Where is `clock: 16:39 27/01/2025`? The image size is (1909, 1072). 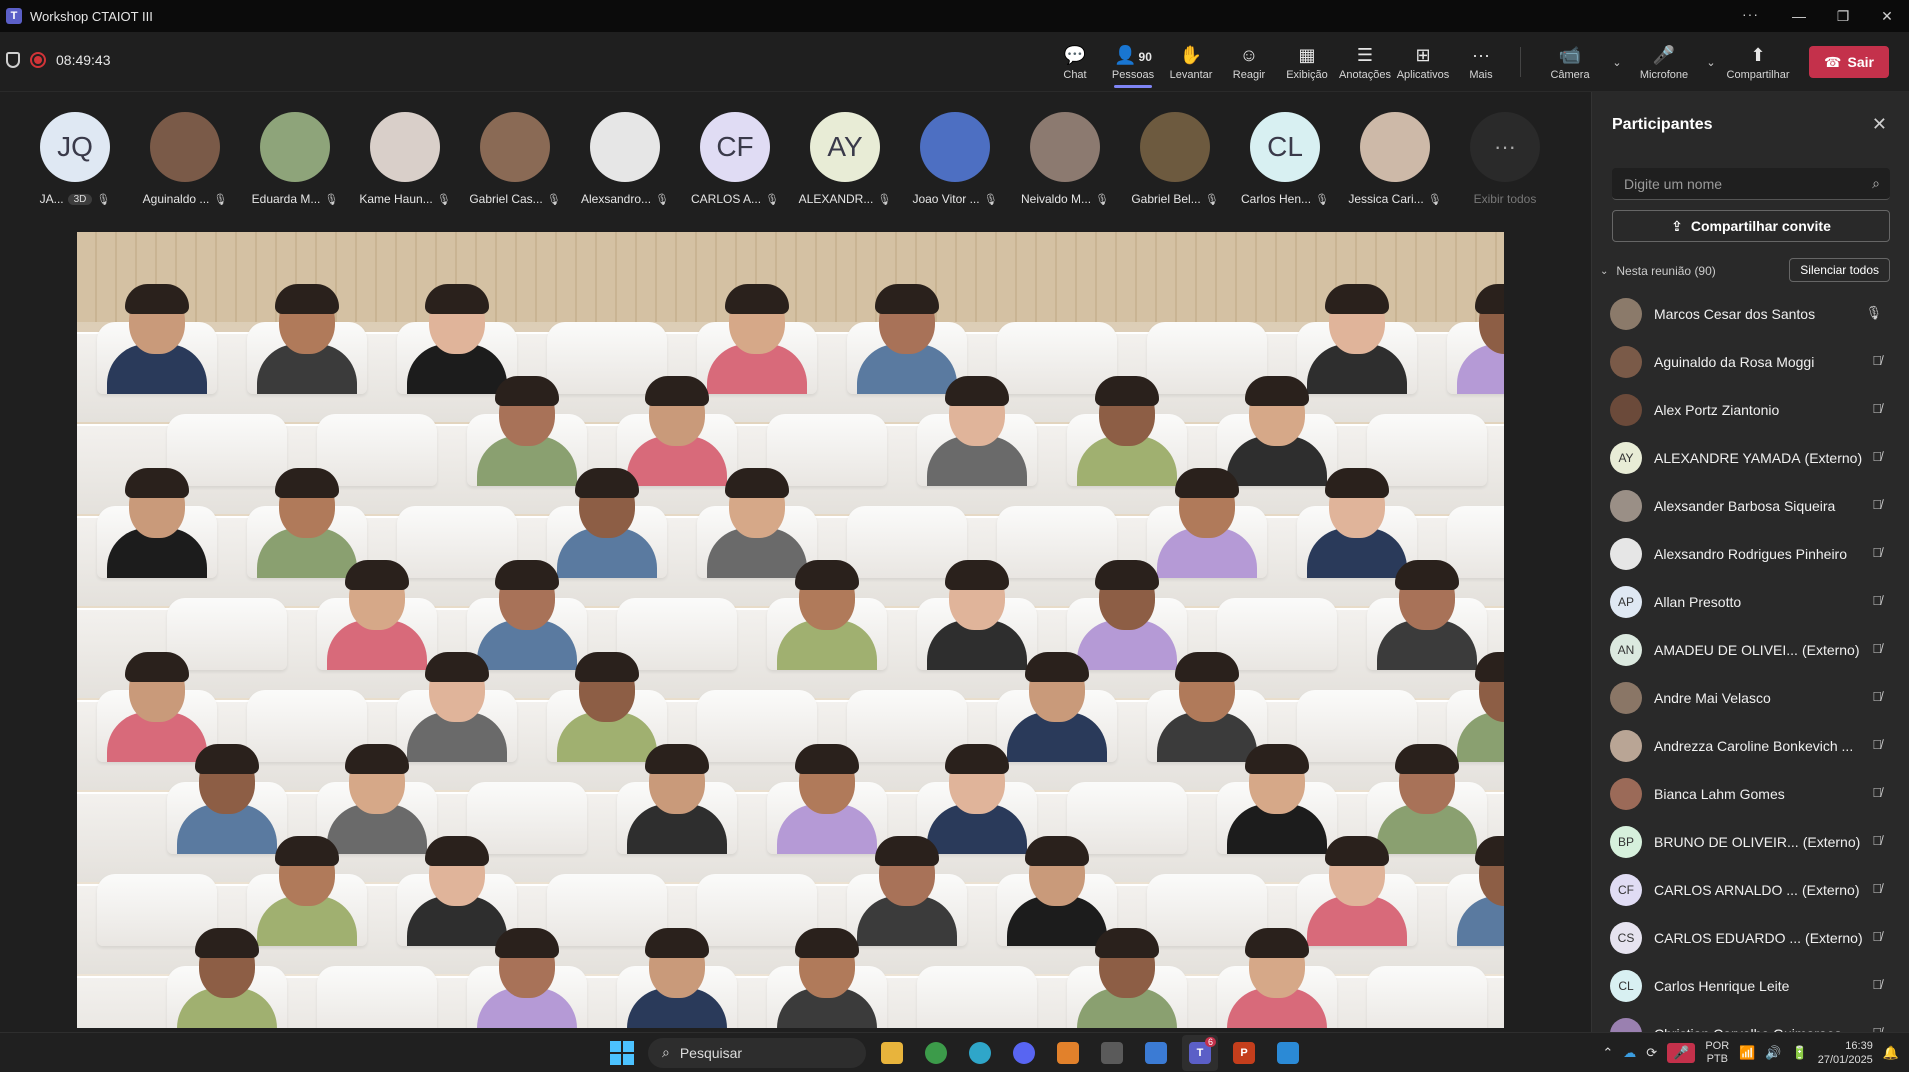 clock: 16:39 27/01/2025 is located at coordinates (1845, 1053).